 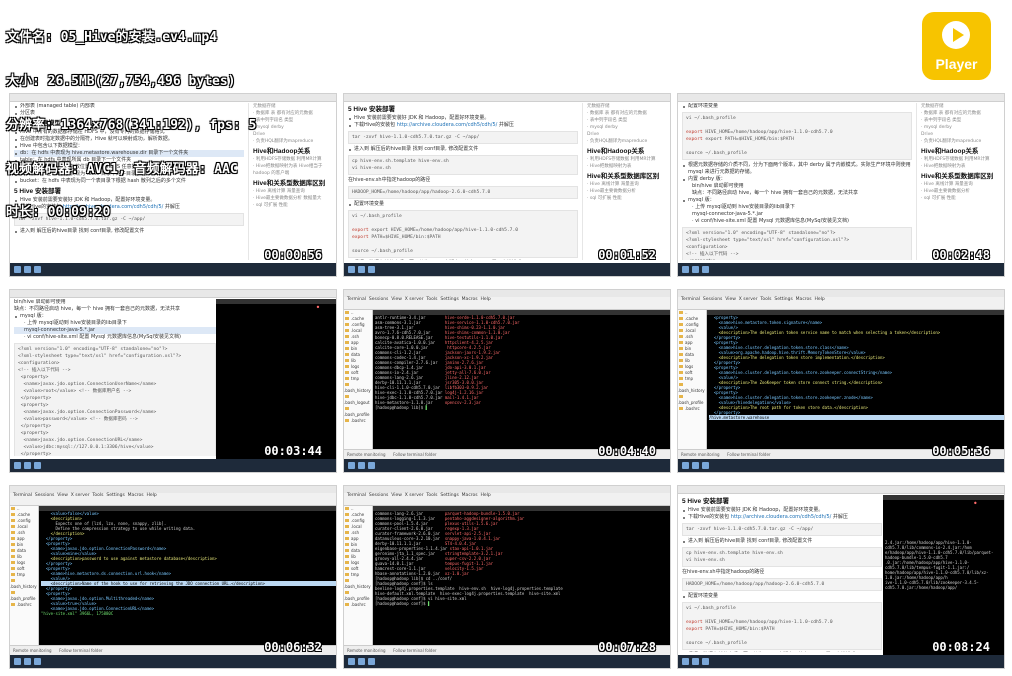 What do you see at coordinates (956, 46) in the screenshot?
I see `player-logo: Player` at bounding box center [956, 46].